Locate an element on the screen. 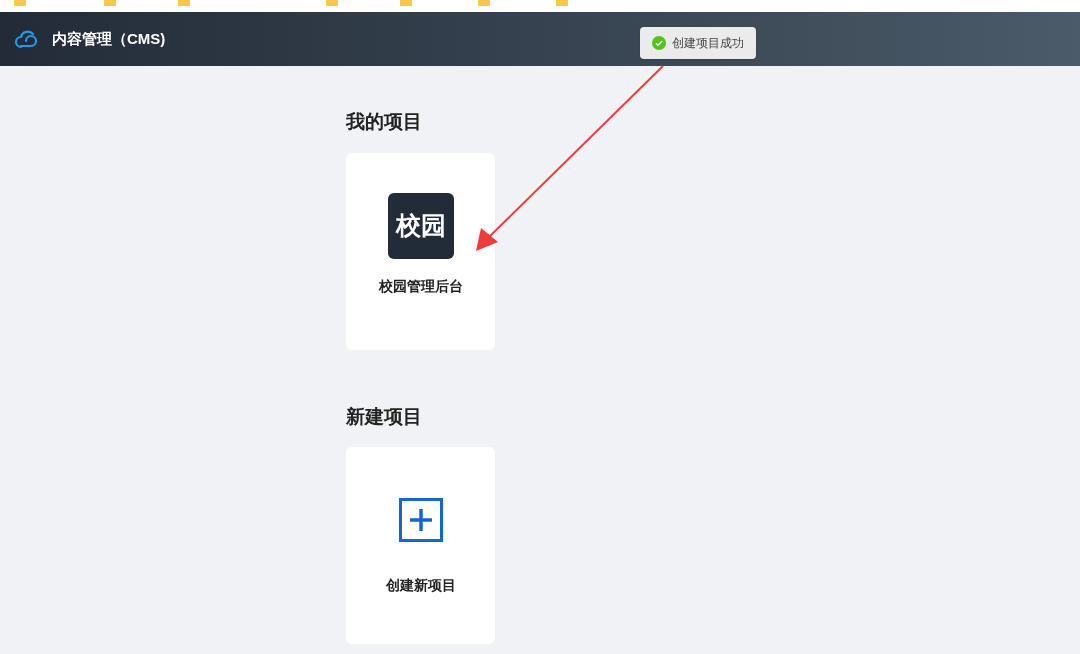 This screenshot has width=1080, height=654. card-label: 创建新项目 is located at coordinates (420, 585).